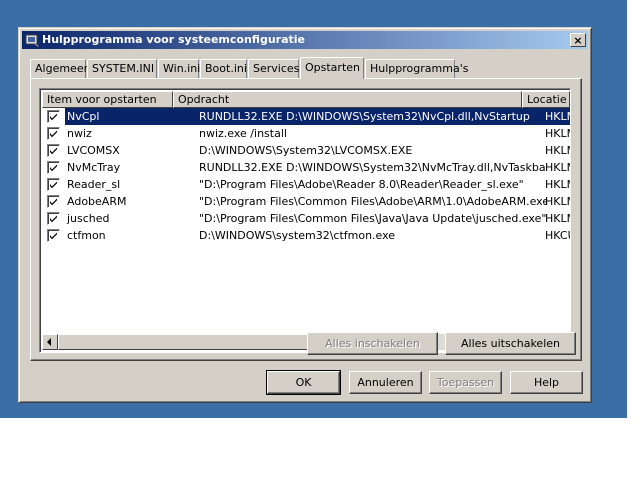 The width and height of the screenshot is (640, 480). What do you see at coordinates (578, 40) in the screenshot?
I see `close-button: ×` at bounding box center [578, 40].